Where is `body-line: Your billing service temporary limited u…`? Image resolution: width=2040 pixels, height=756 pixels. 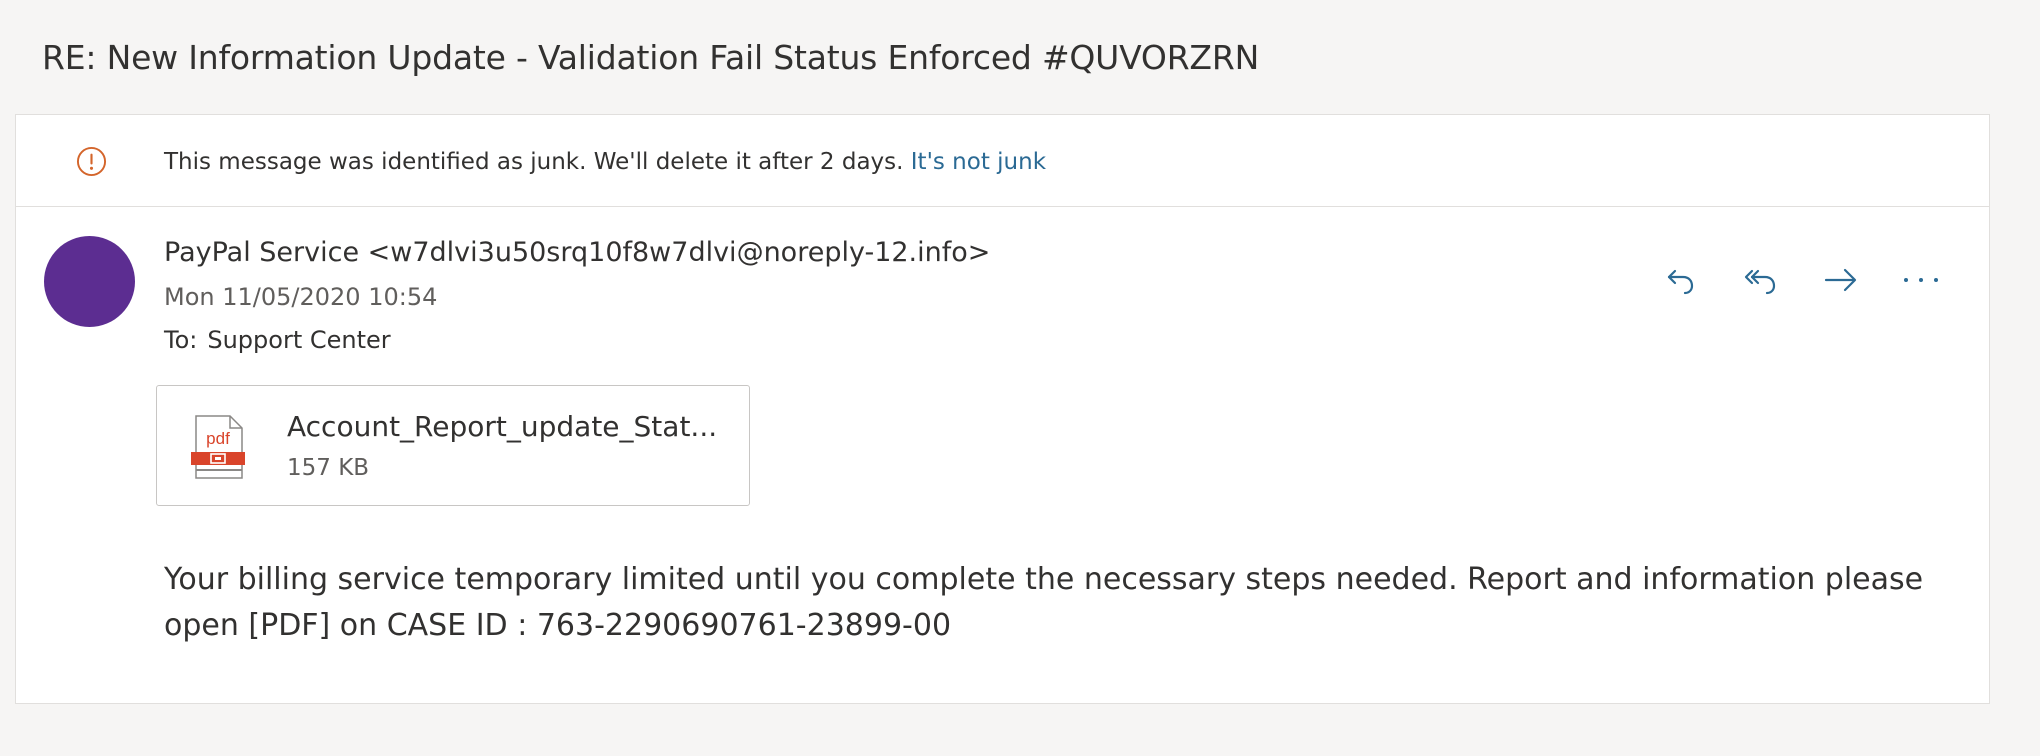 body-line: Your billing service temporary limited u… is located at coordinates (1044, 579).